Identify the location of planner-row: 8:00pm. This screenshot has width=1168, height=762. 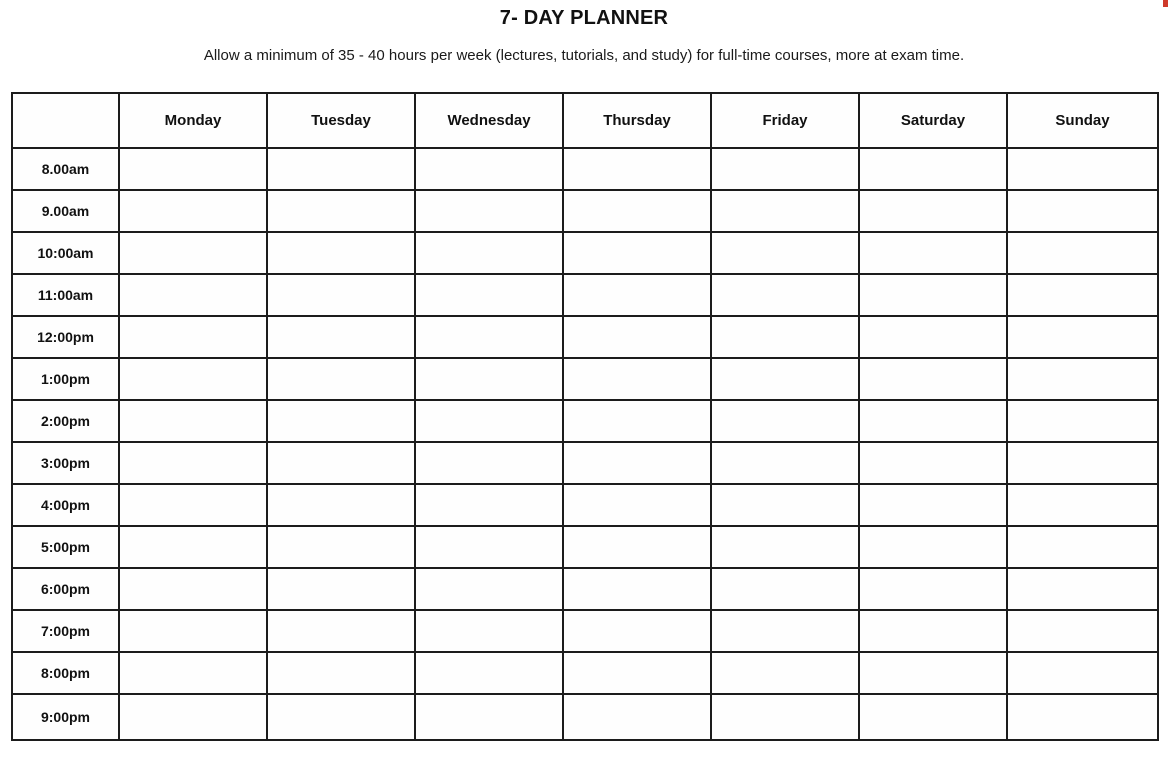
(585, 673).